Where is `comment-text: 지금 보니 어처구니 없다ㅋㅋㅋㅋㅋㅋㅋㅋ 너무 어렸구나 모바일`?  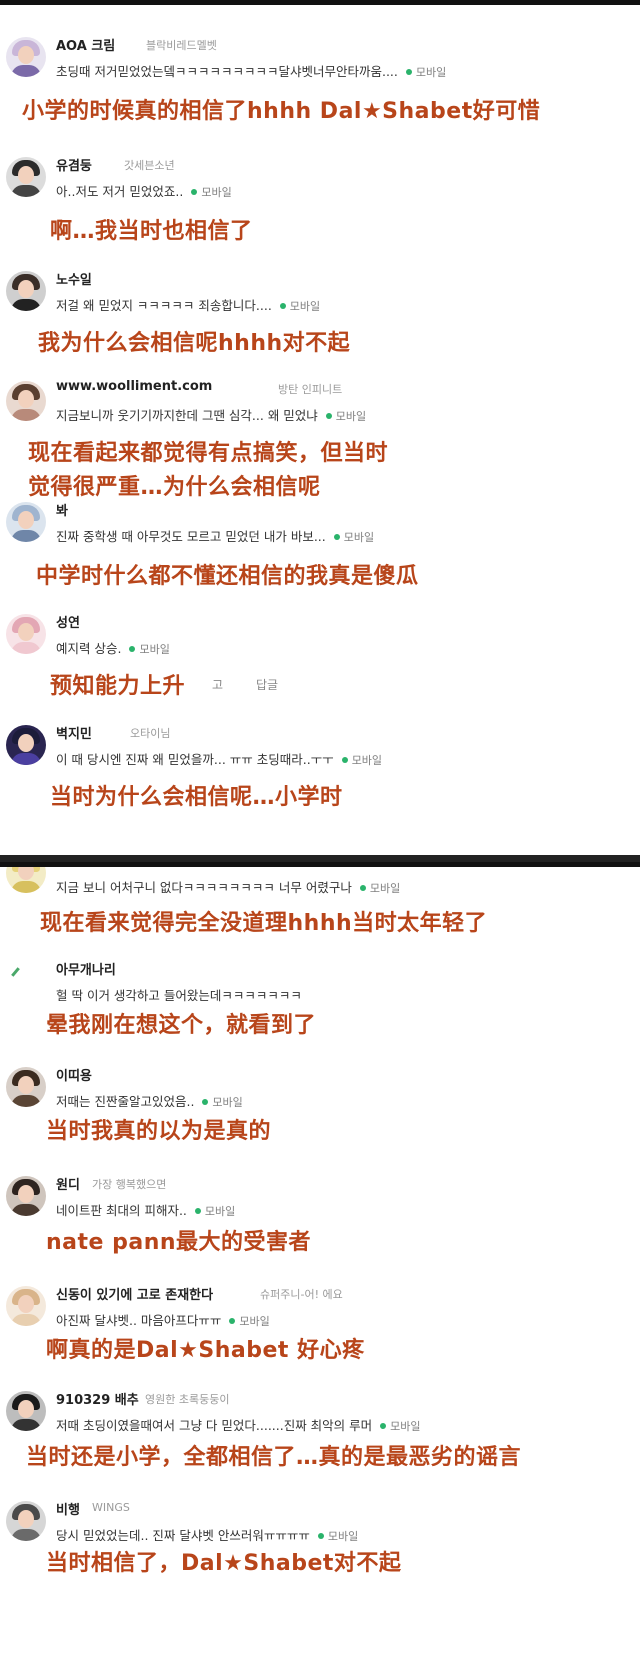
comment-text: 지금 보니 어처구니 없다ㅋㅋㅋㅋㅋㅋㅋㅋ 너무 어렸구나 모바일 is located at coordinates (228, 886).